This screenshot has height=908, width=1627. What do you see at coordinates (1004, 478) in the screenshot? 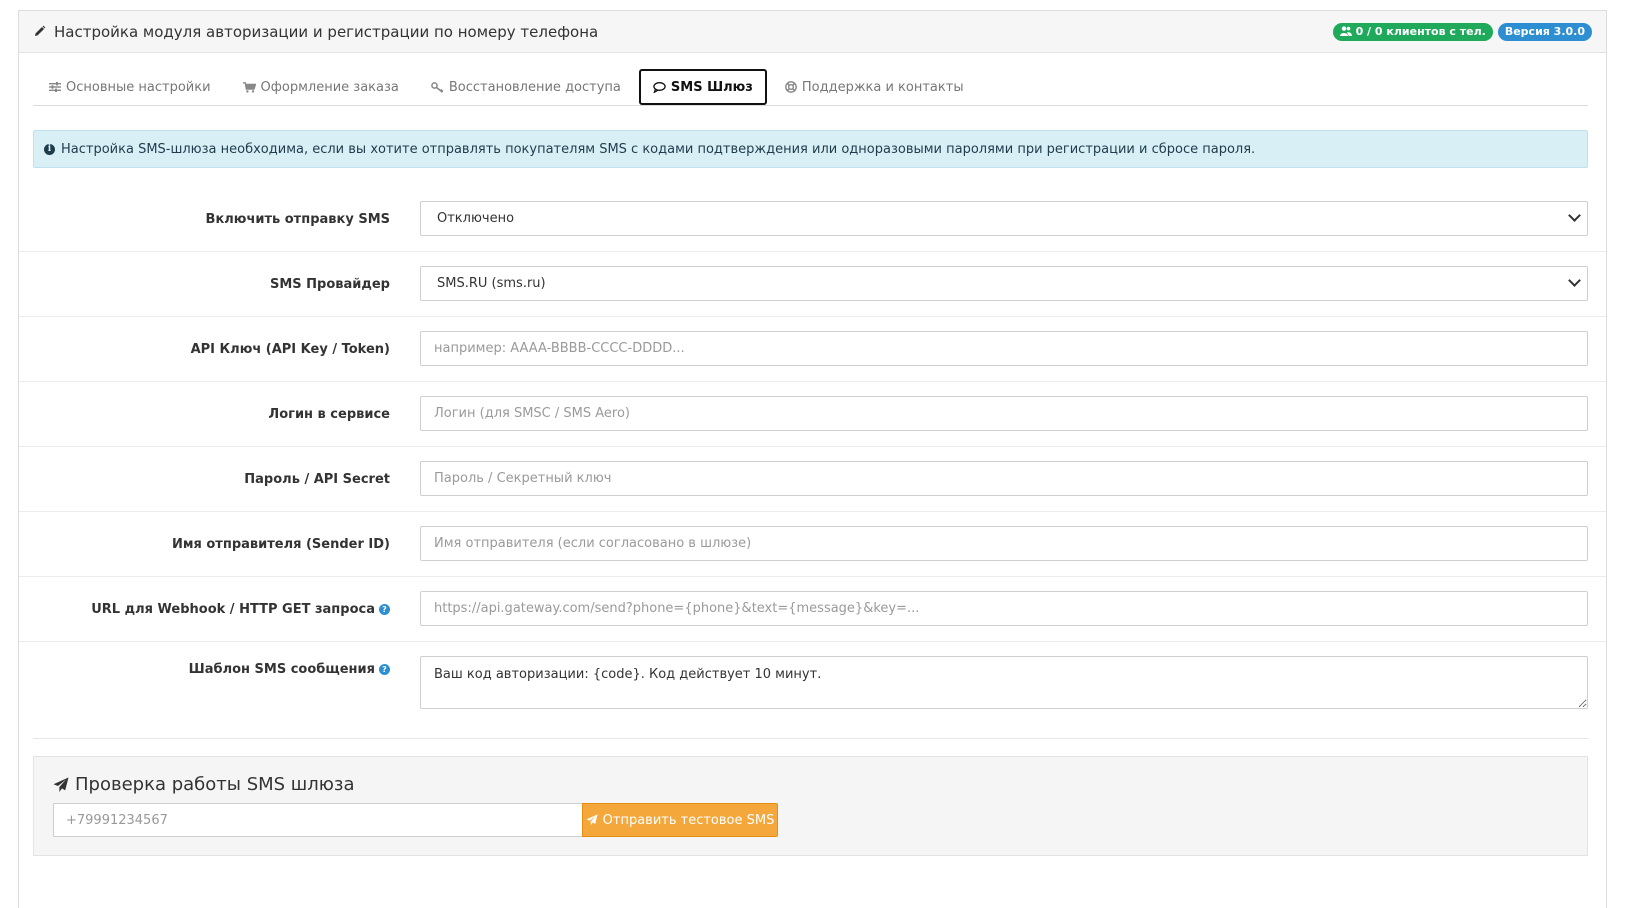
I see `password-input` at bounding box center [1004, 478].